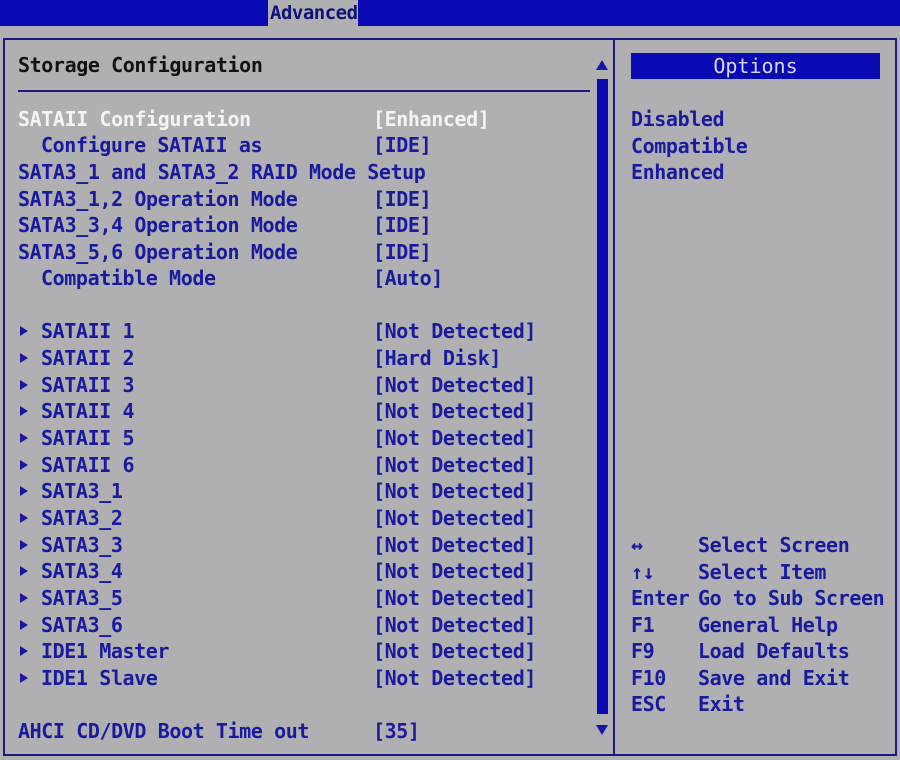  I want to click on key-help-row: F1 General Help, so click(761, 625).